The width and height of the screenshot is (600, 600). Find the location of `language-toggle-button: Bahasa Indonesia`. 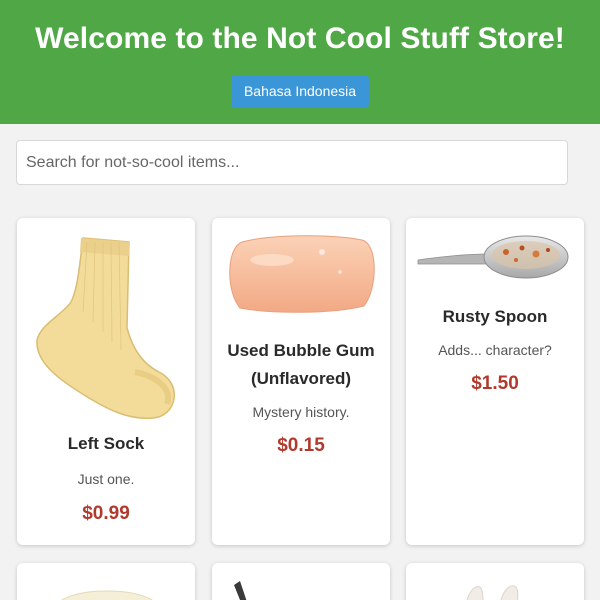

language-toggle-button: Bahasa Indonesia is located at coordinates (300, 91).